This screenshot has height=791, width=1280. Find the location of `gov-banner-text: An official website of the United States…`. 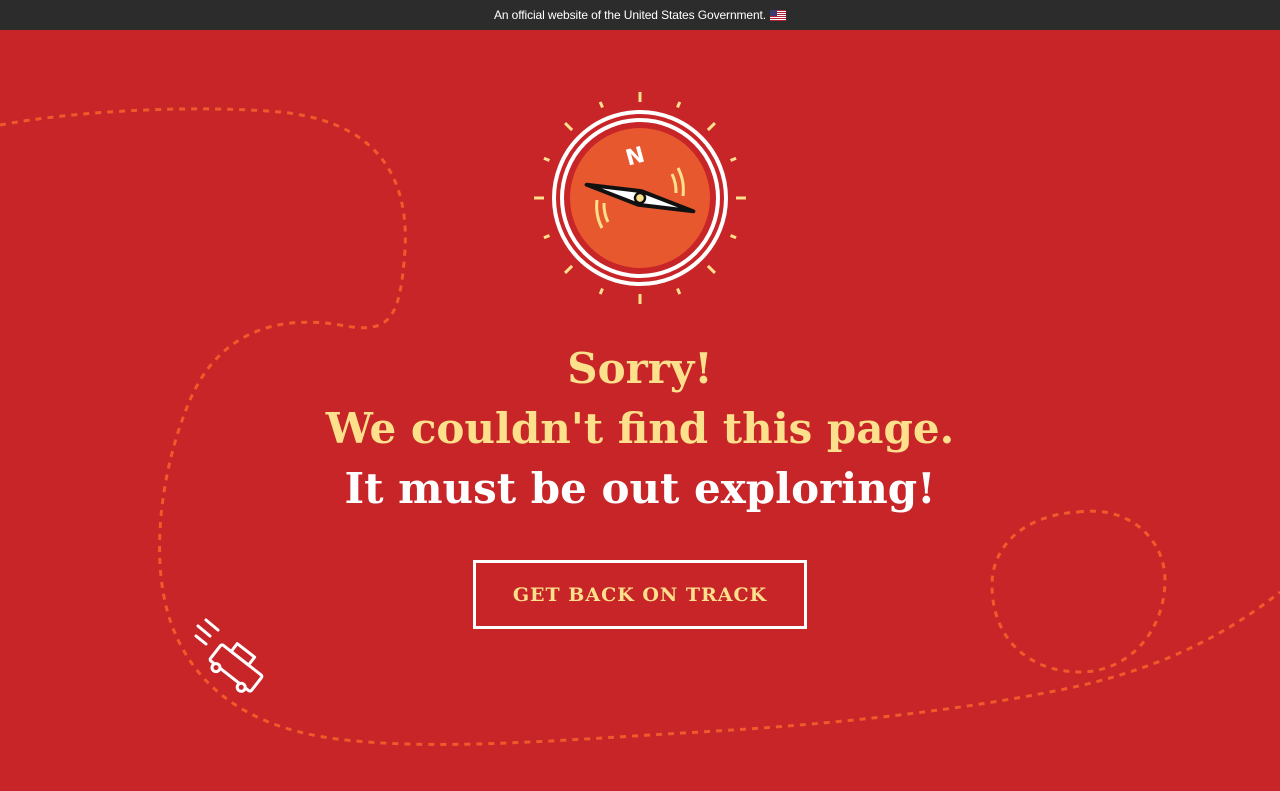

gov-banner-text: An official website of the United States… is located at coordinates (630, 15).